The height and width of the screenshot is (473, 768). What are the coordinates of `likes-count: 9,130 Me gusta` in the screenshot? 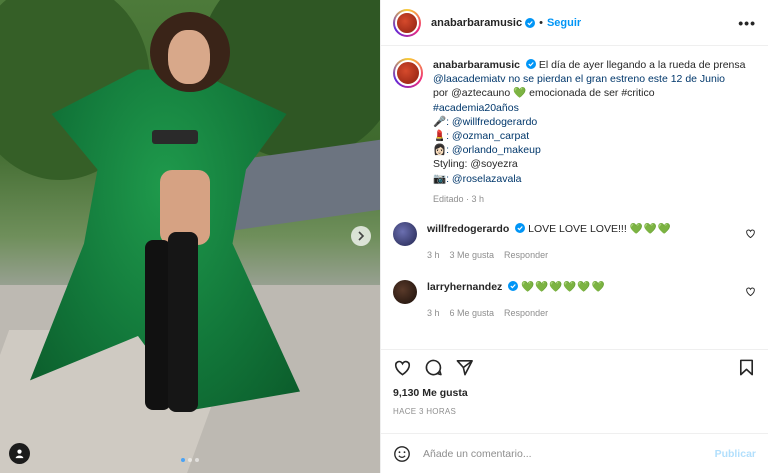 It's located at (574, 393).